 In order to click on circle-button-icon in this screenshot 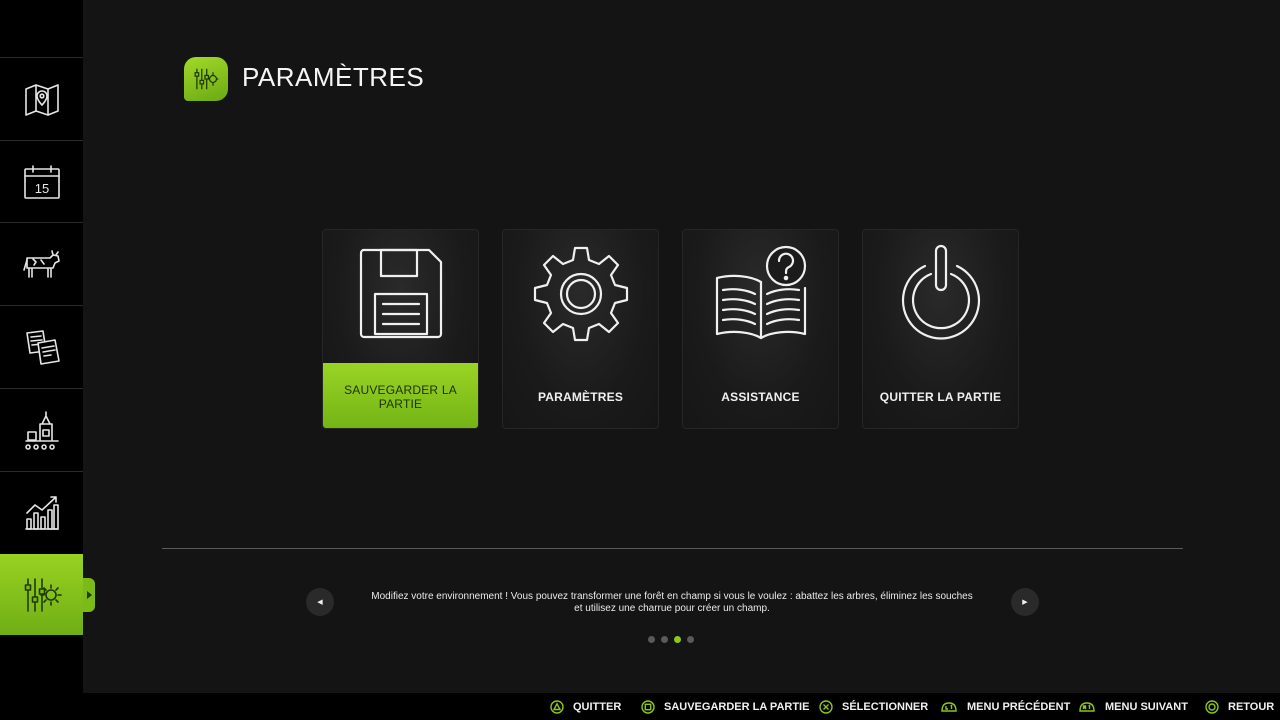, I will do `click(1212, 706)`.